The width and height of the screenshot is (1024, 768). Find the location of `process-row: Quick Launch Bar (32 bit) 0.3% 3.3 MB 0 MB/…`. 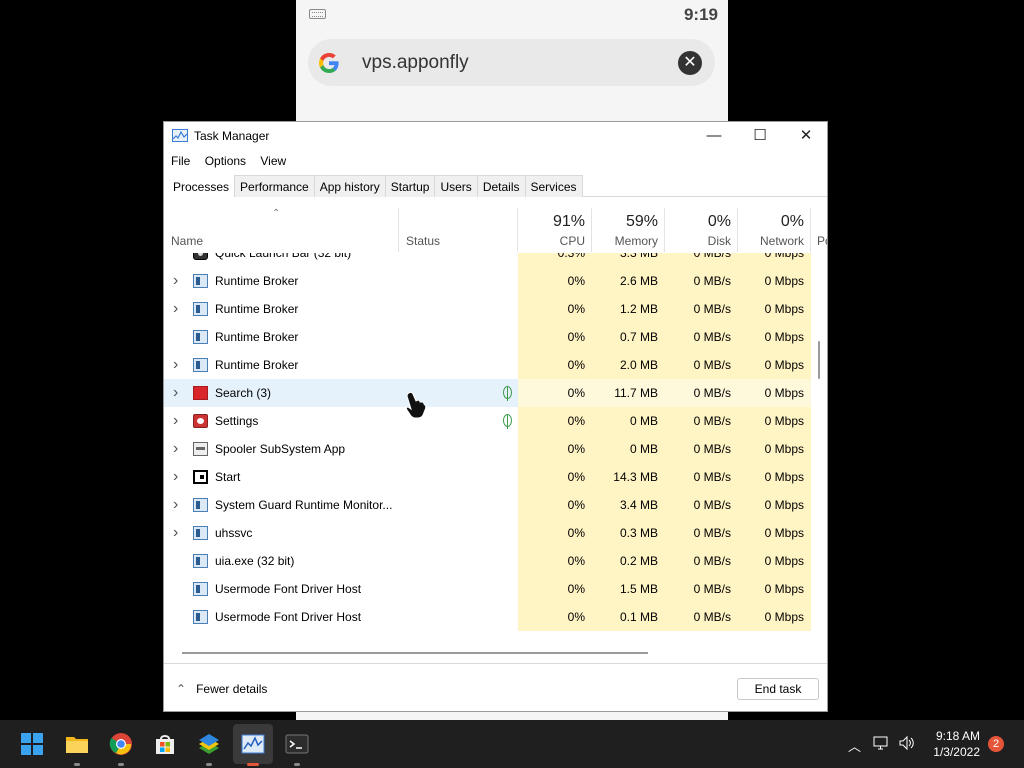

process-row: Quick Launch Bar (32 bit) 0.3% 3.3 MB 0 MB/… is located at coordinates (487, 260).